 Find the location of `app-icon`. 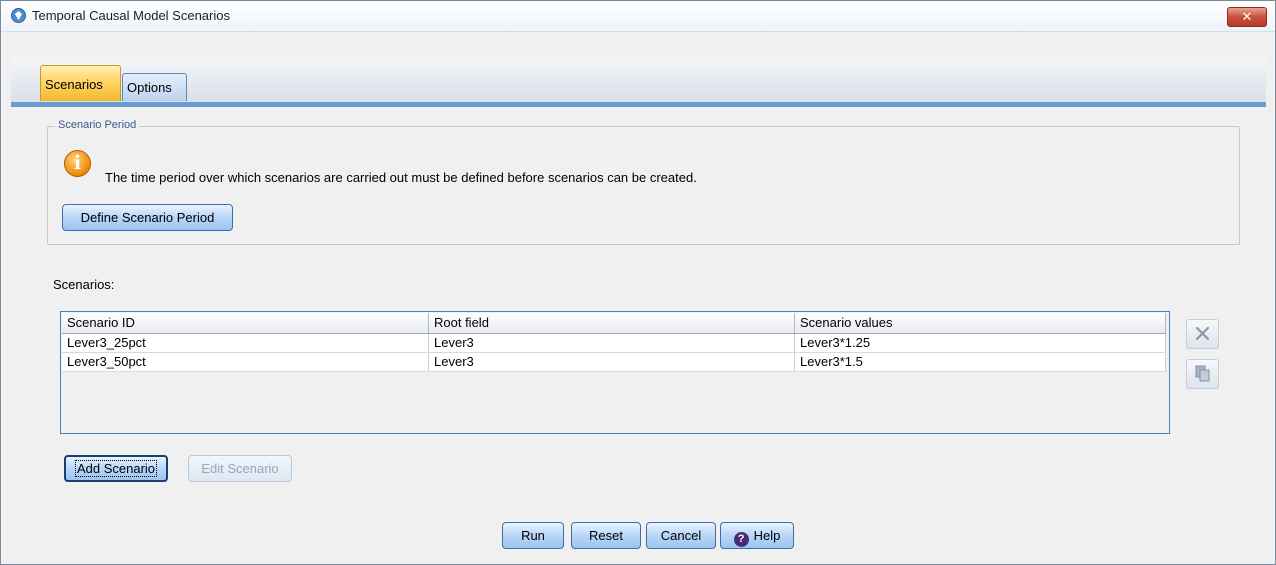

app-icon is located at coordinates (18, 15).